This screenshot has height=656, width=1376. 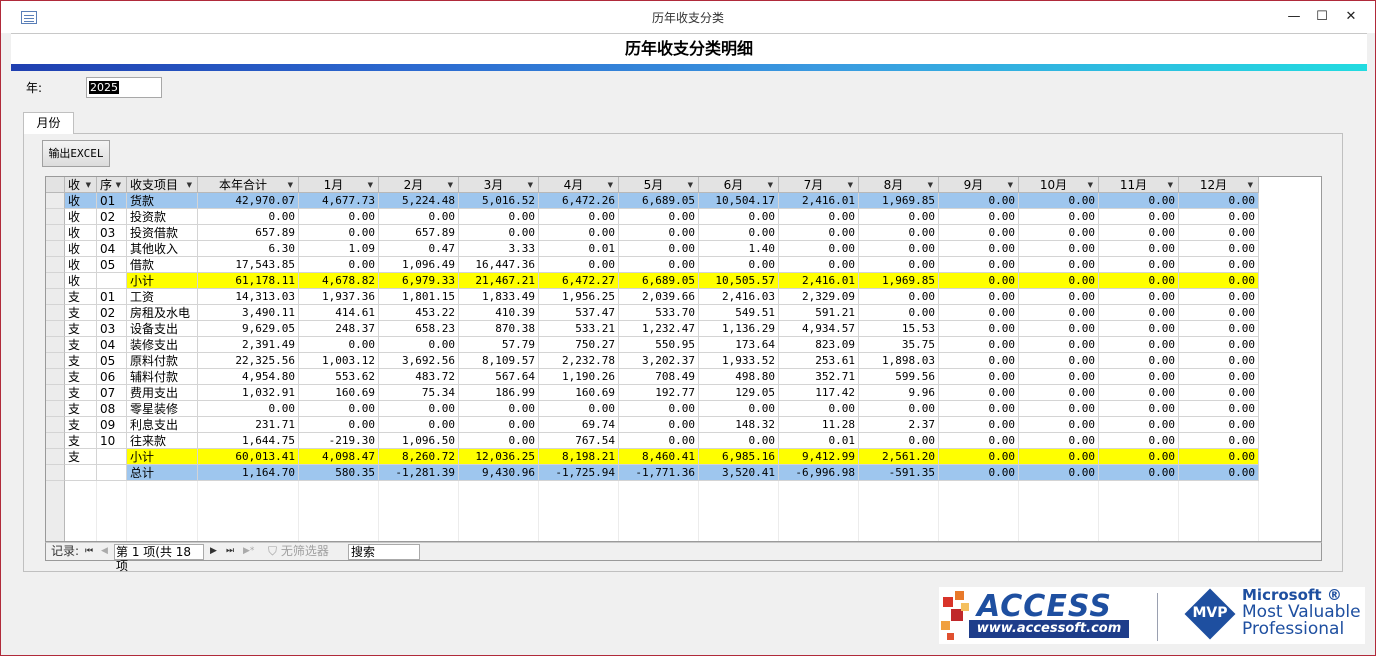 I want to click on cell-m7: 117.42, so click(x=819, y=393).